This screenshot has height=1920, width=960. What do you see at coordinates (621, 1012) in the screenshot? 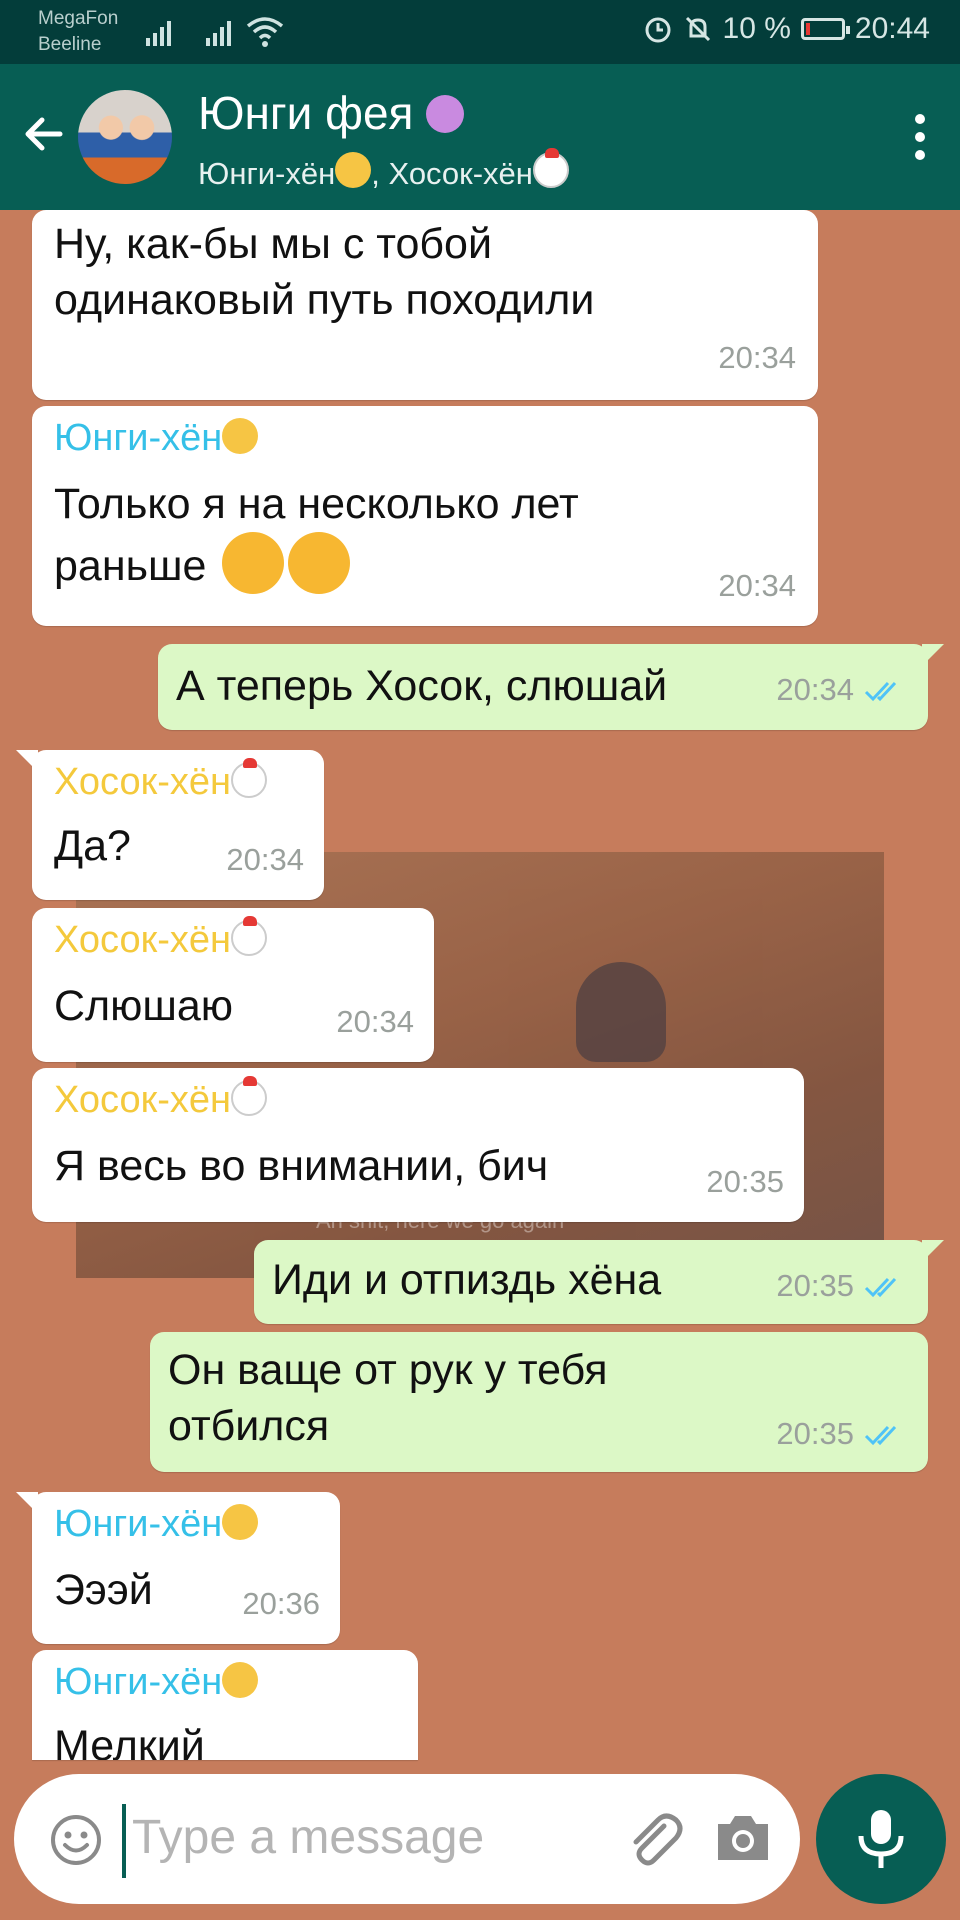
I see `wallpaper-figure` at bounding box center [621, 1012].